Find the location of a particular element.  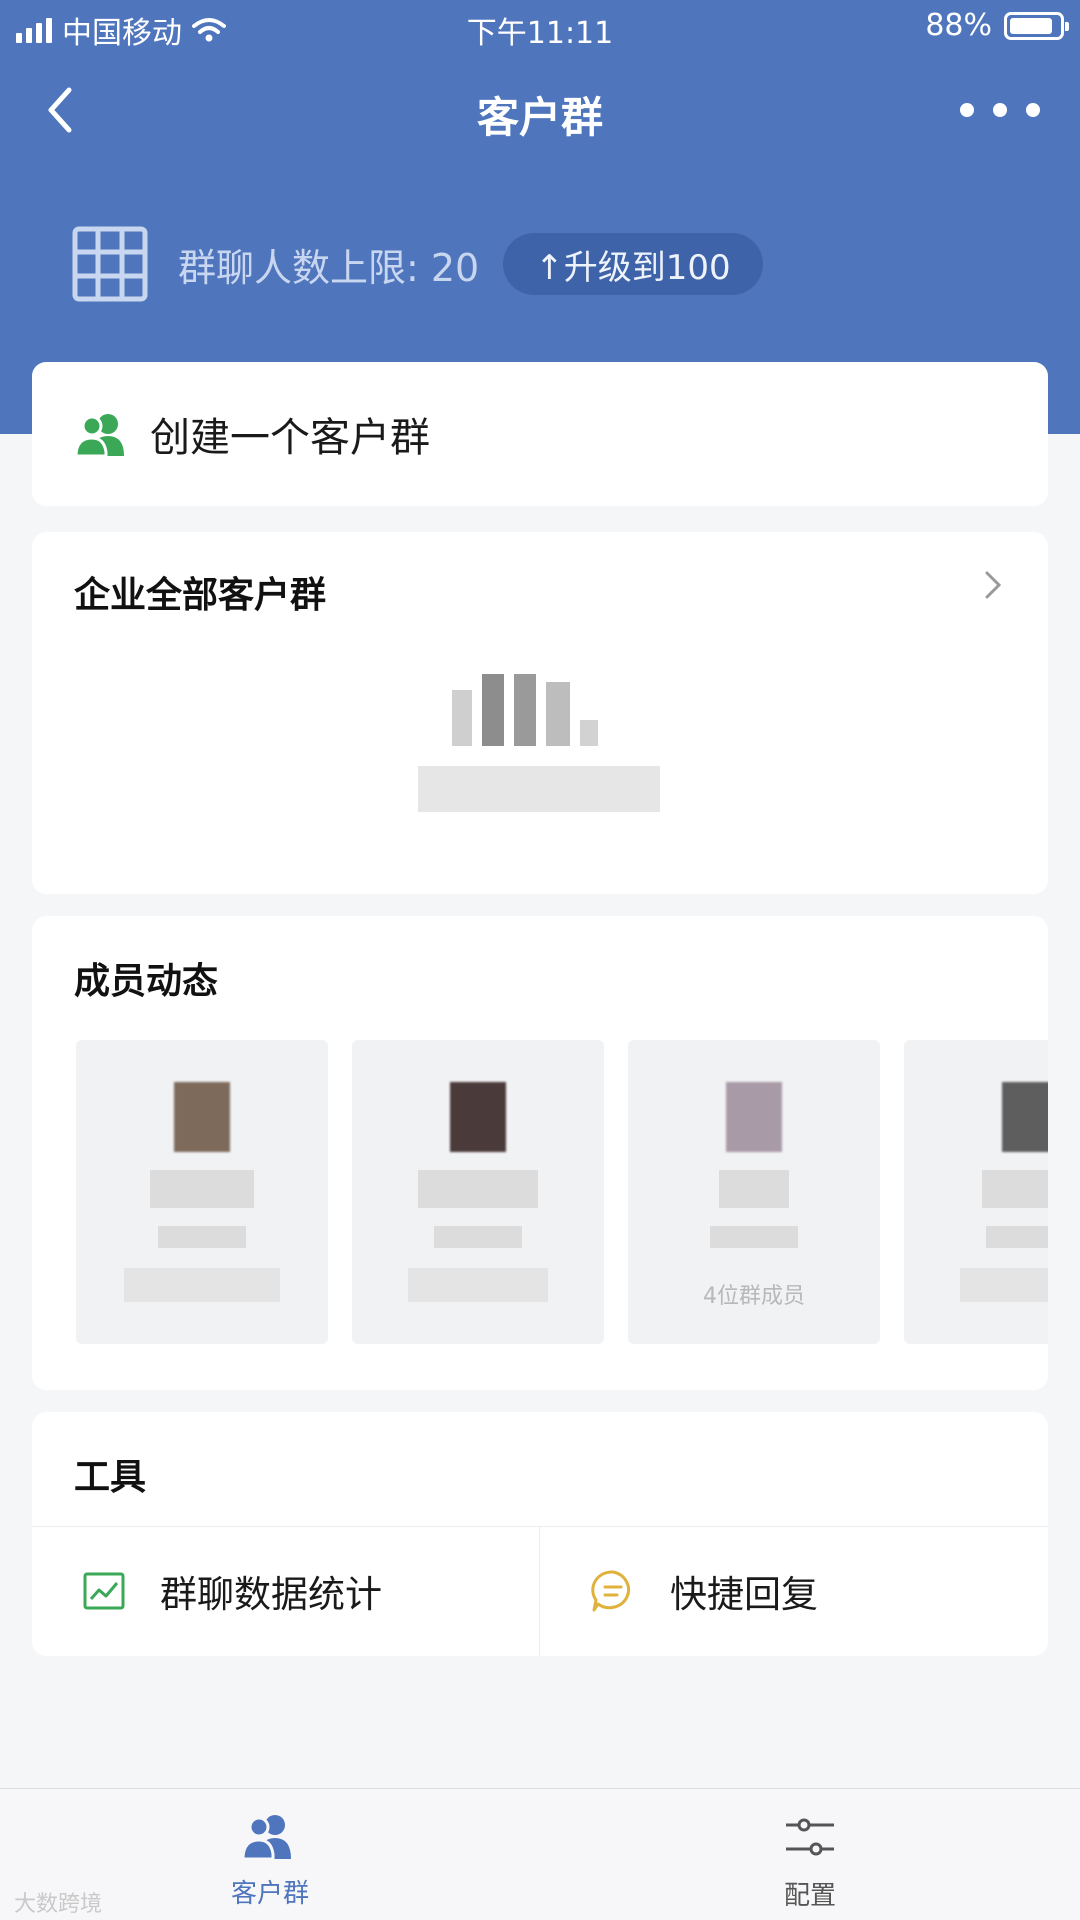

more-button is located at coordinates (1000, 110).